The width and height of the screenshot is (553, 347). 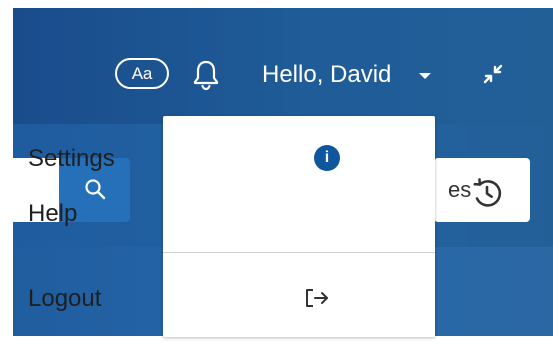 I want to click on font-size-button: Aa, so click(x=142, y=73).